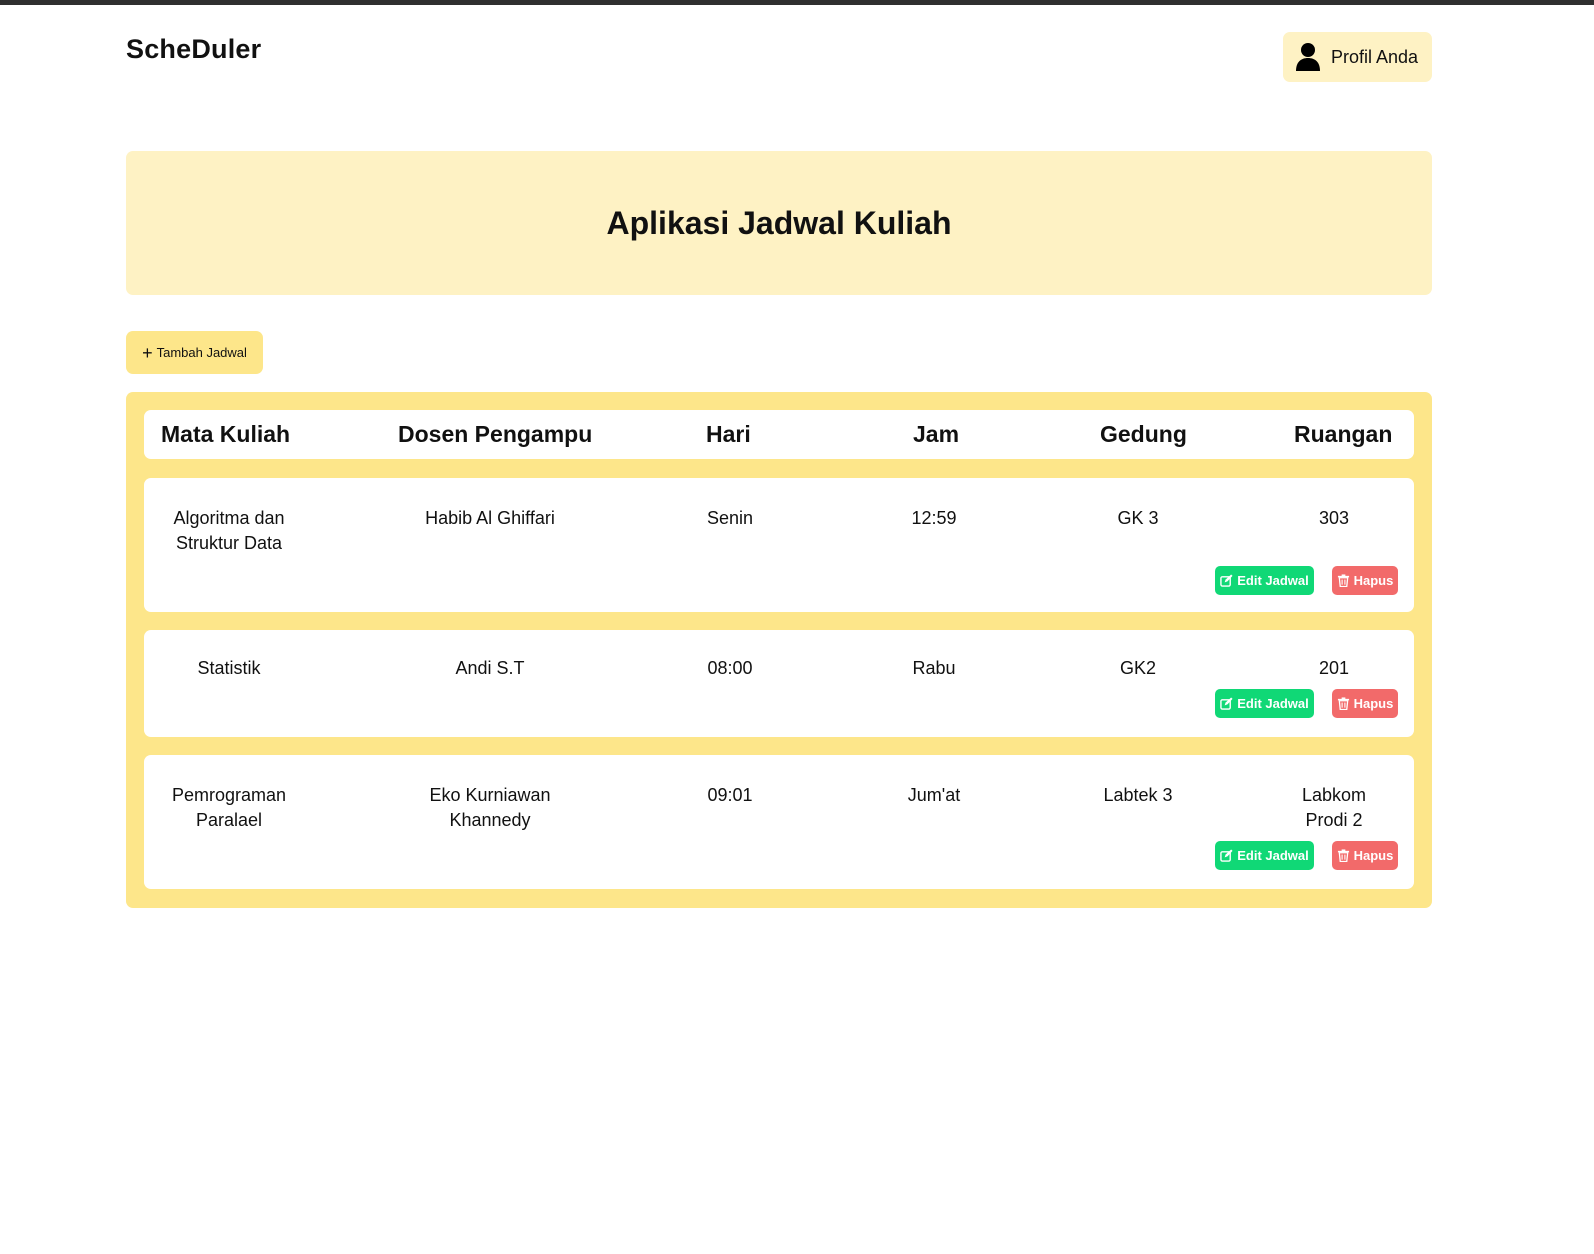  What do you see at coordinates (1343, 434) in the screenshot?
I see `header-ruangan: Ruangan` at bounding box center [1343, 434].